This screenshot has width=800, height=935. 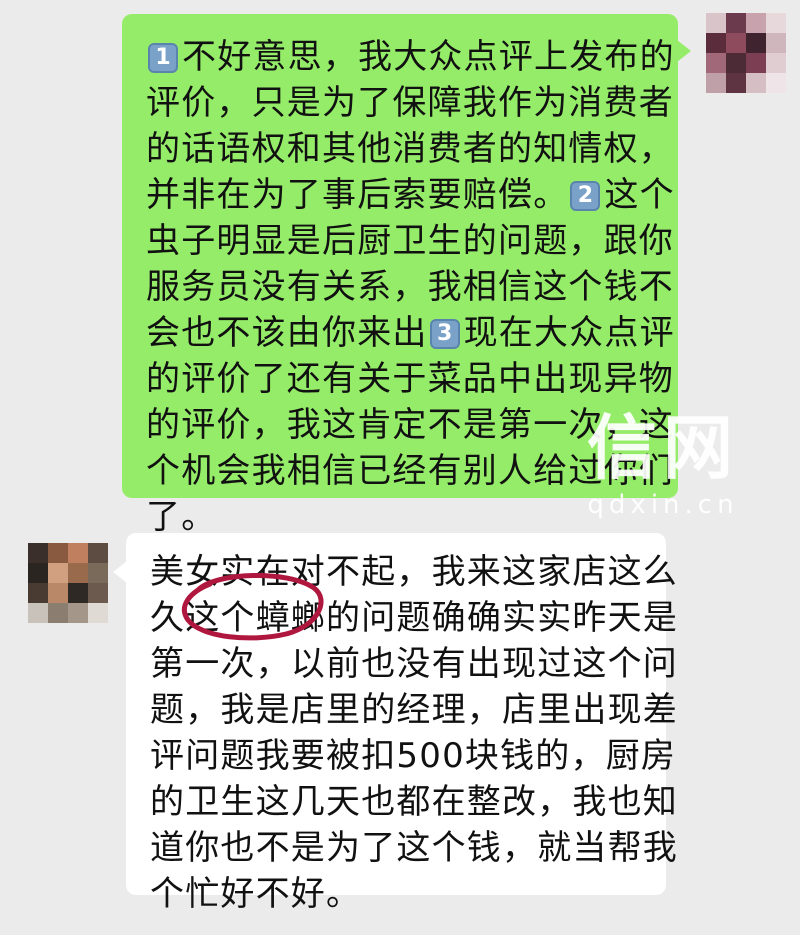 What do you see at coordinates (203, 618) in the screenshot?
I see `message-text: 久这个` at bounding box center [203, 618].